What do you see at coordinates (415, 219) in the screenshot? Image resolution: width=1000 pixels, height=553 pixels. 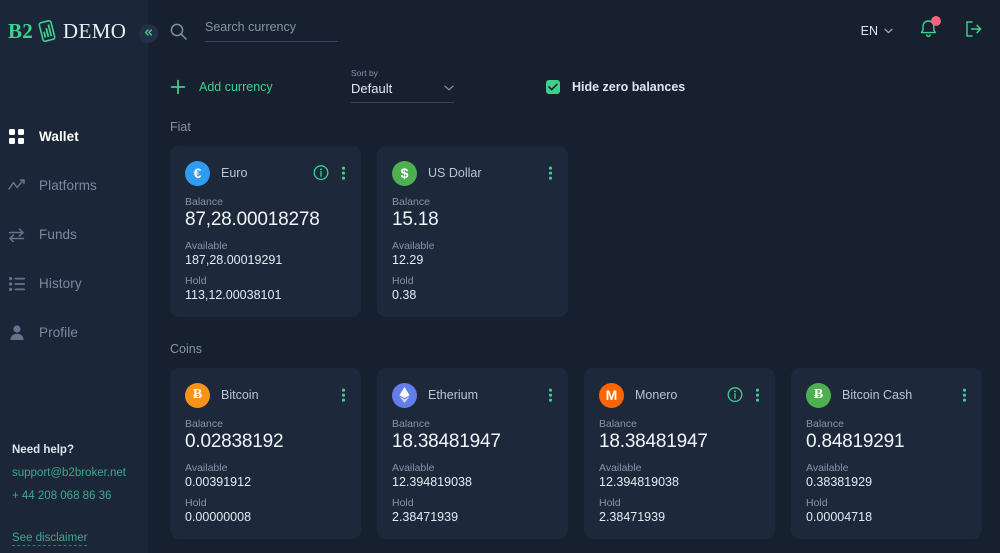 I see `balance-value: 15.18` at bounding box center [415, 219].